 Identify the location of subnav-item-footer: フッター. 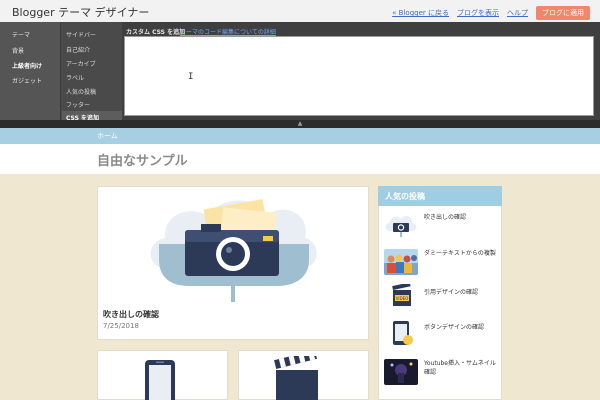
(78, 104).